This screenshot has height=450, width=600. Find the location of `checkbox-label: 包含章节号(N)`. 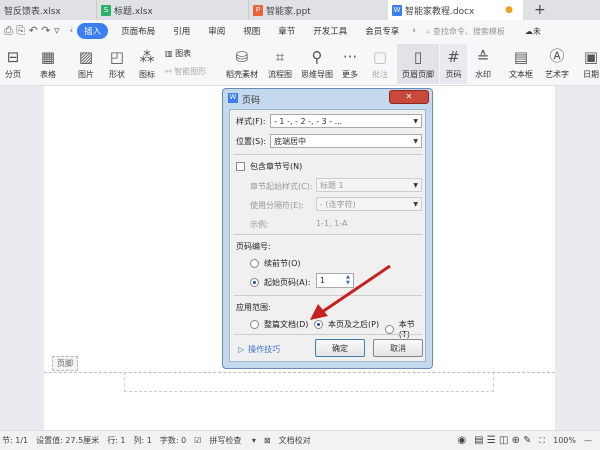

checkbox-label: 包含章节号(N) is located at coordinates (276, 166).